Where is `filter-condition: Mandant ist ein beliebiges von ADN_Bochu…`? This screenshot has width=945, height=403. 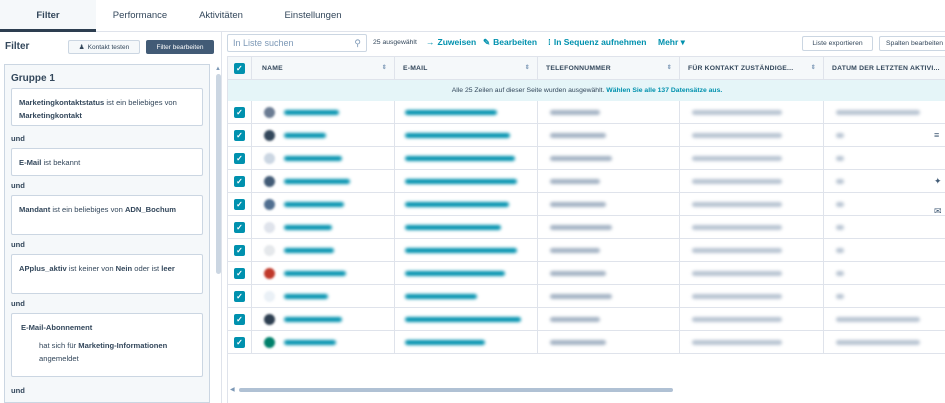 filter-condition: Mandant ist ein beliebiges von ADN_Bochu… is located at coordinates (107, 215).